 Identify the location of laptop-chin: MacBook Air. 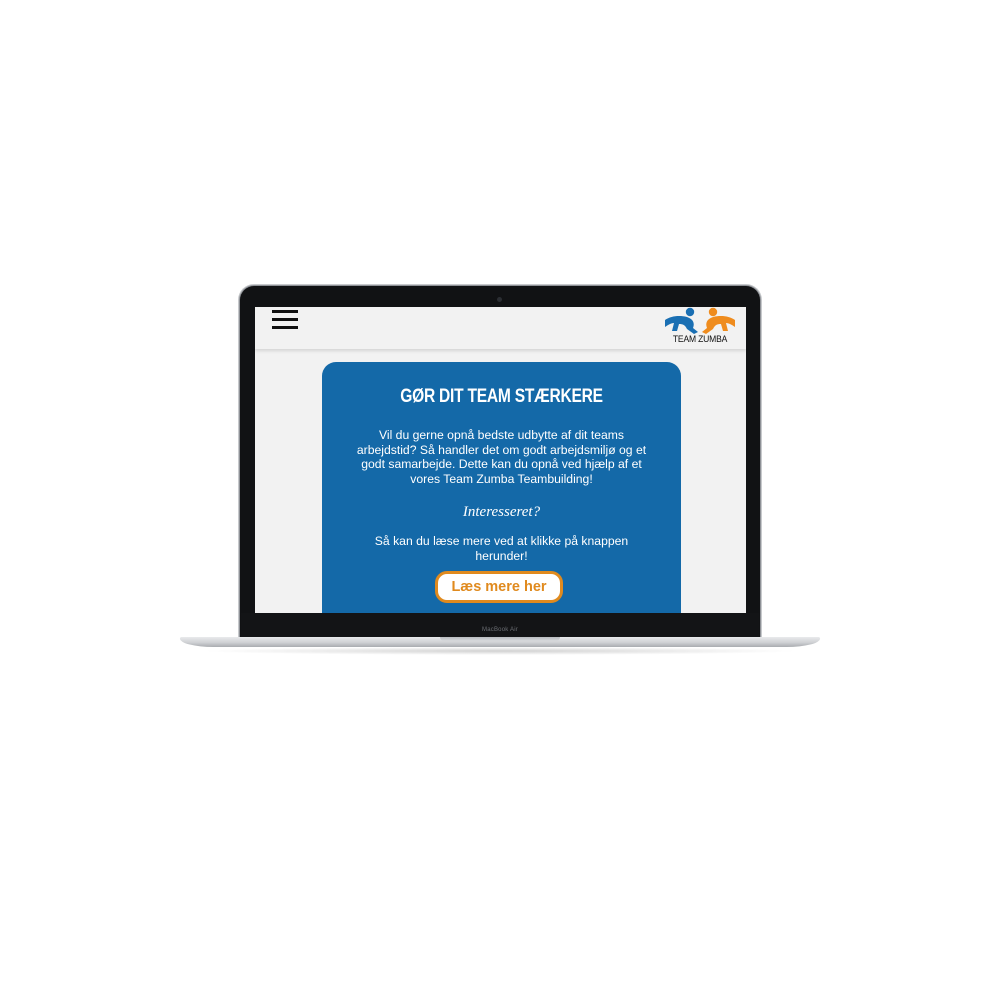
(500, 626).